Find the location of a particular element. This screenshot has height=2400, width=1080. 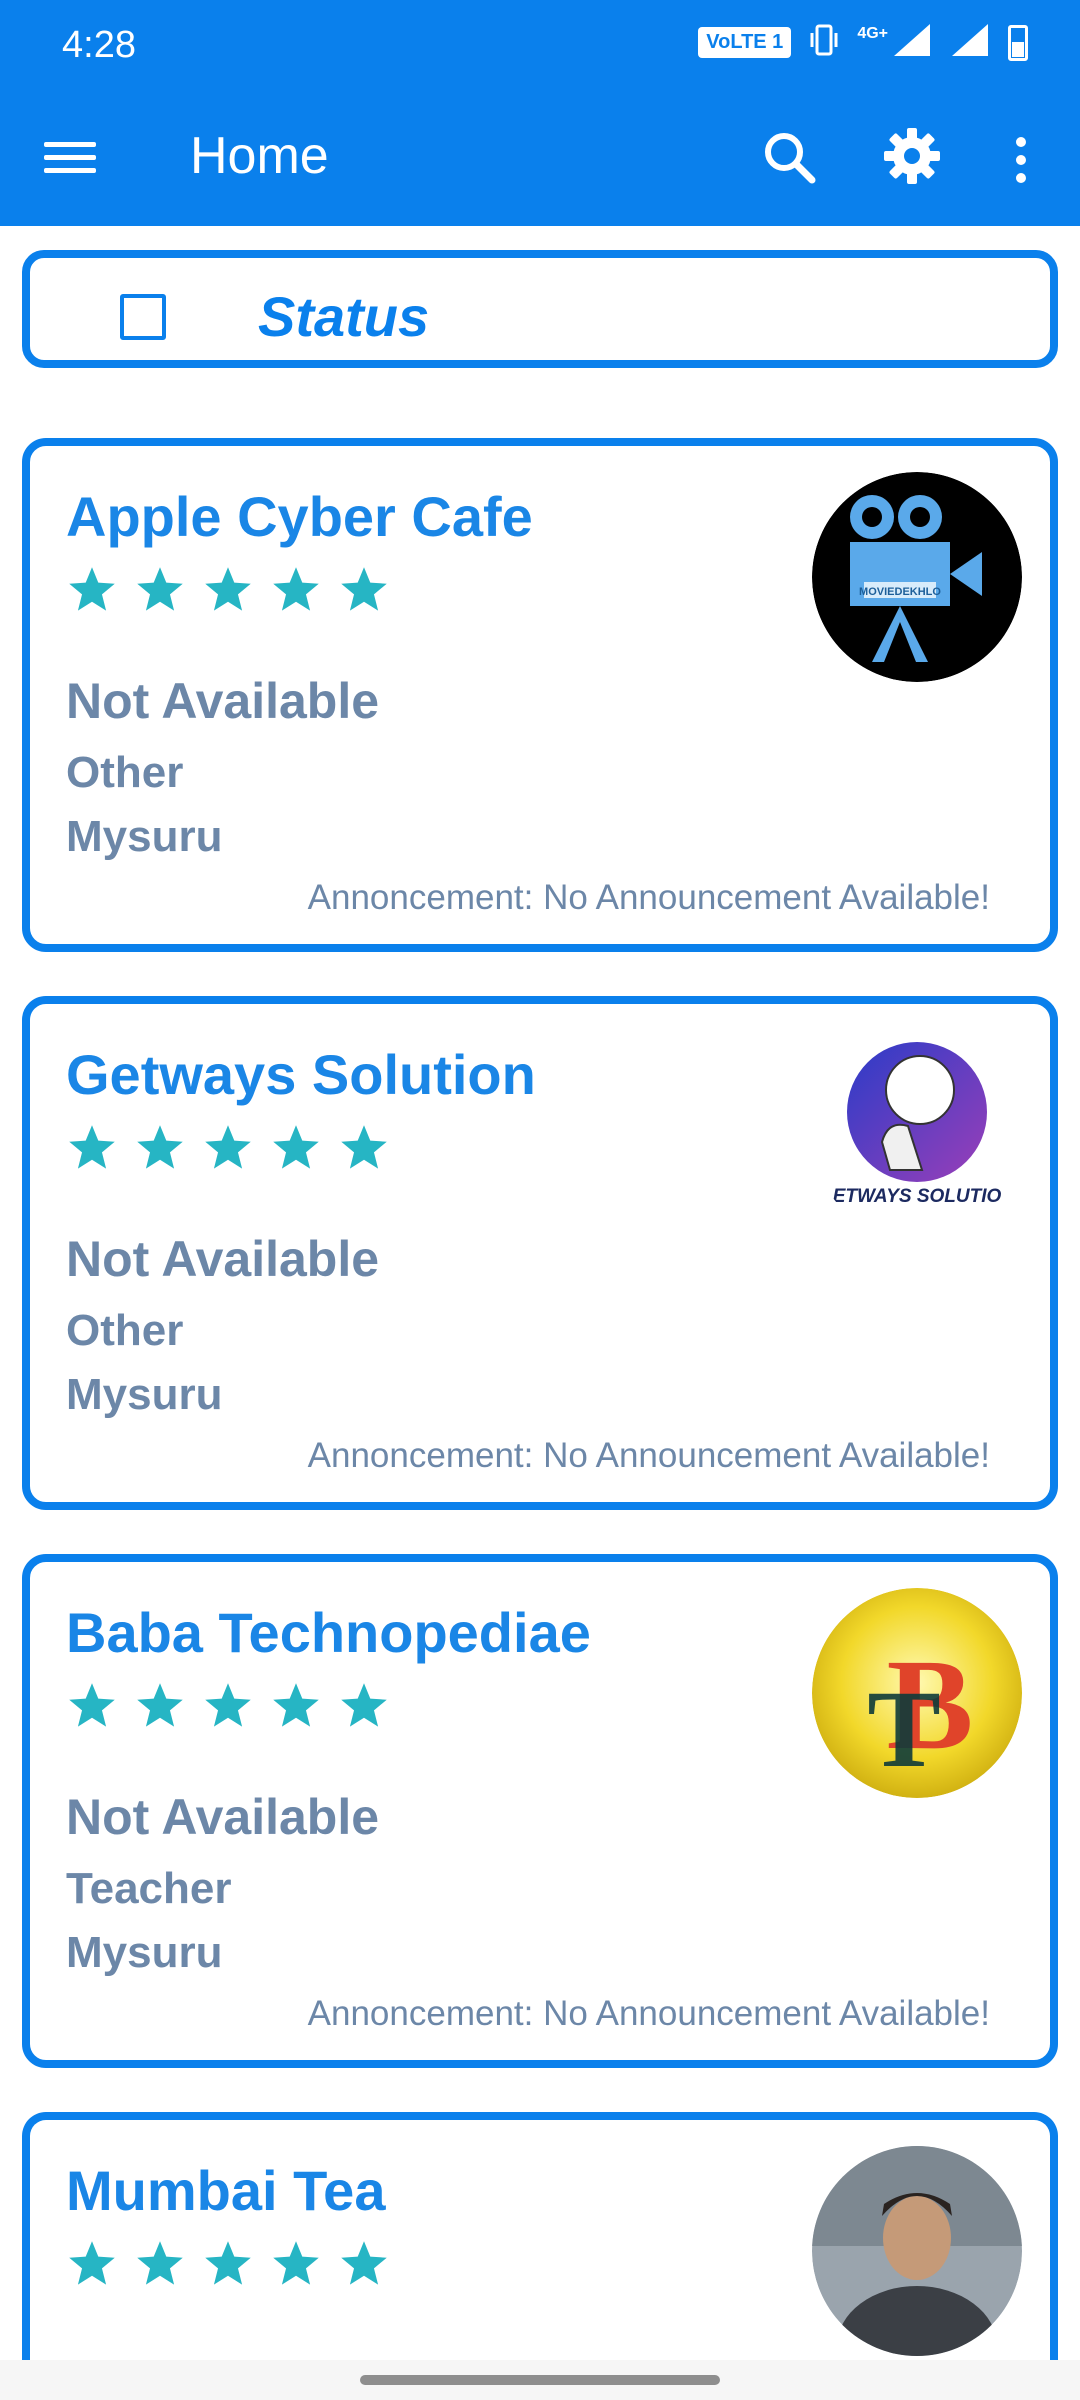

home-handle is located at coordinates (540, 2380).